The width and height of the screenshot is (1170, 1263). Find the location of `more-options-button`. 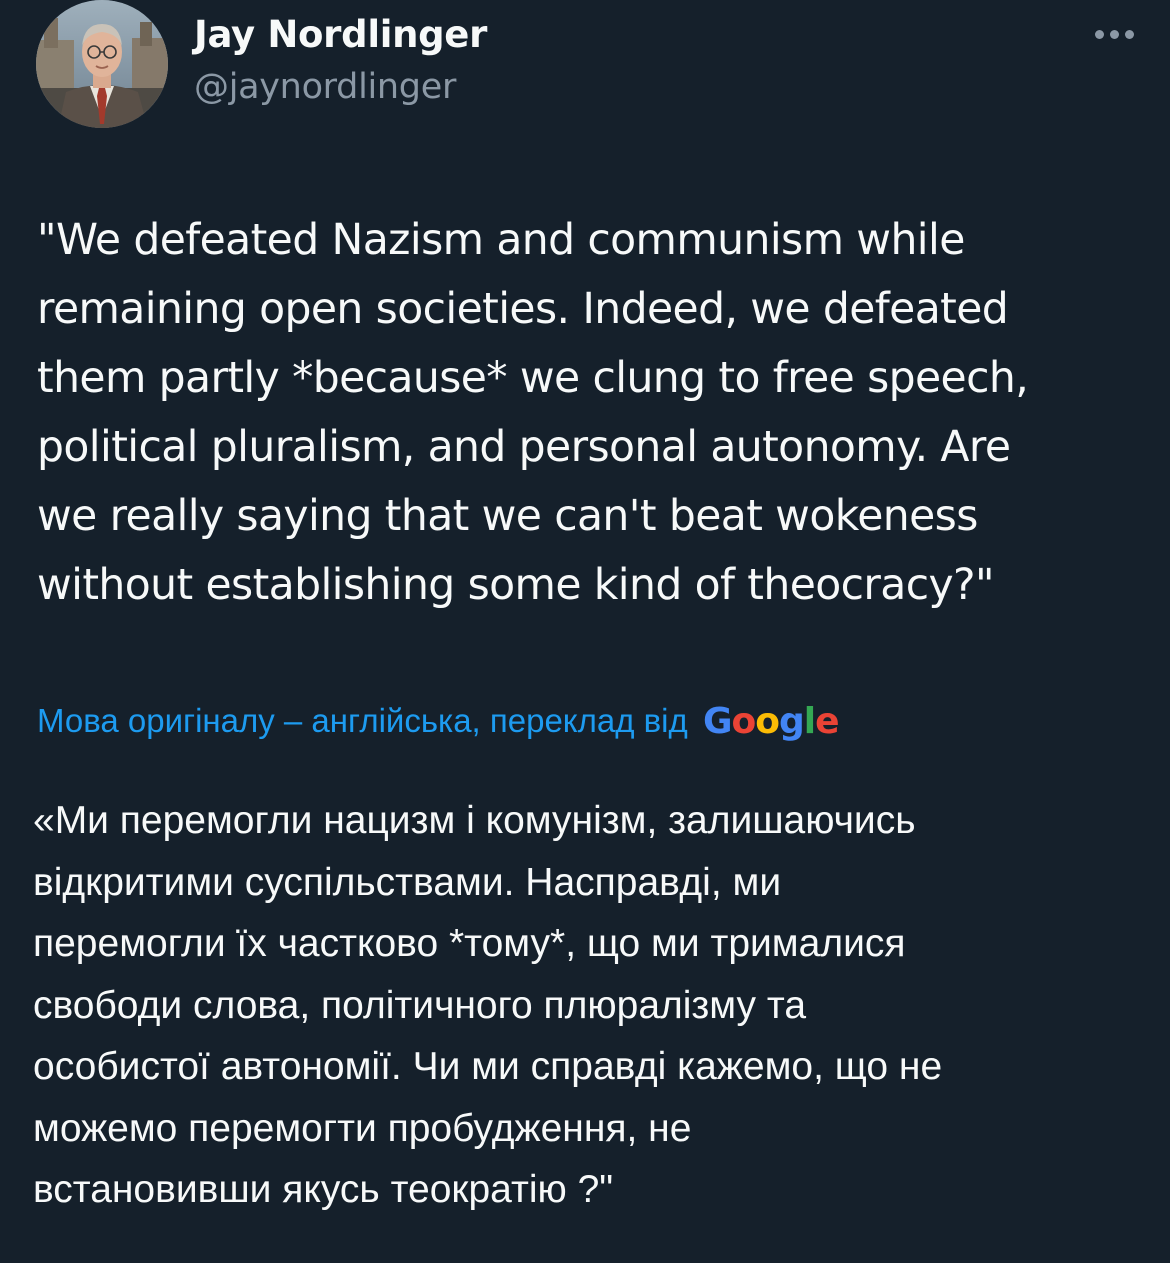

more-options-button is located at coordinates (1114, 34).